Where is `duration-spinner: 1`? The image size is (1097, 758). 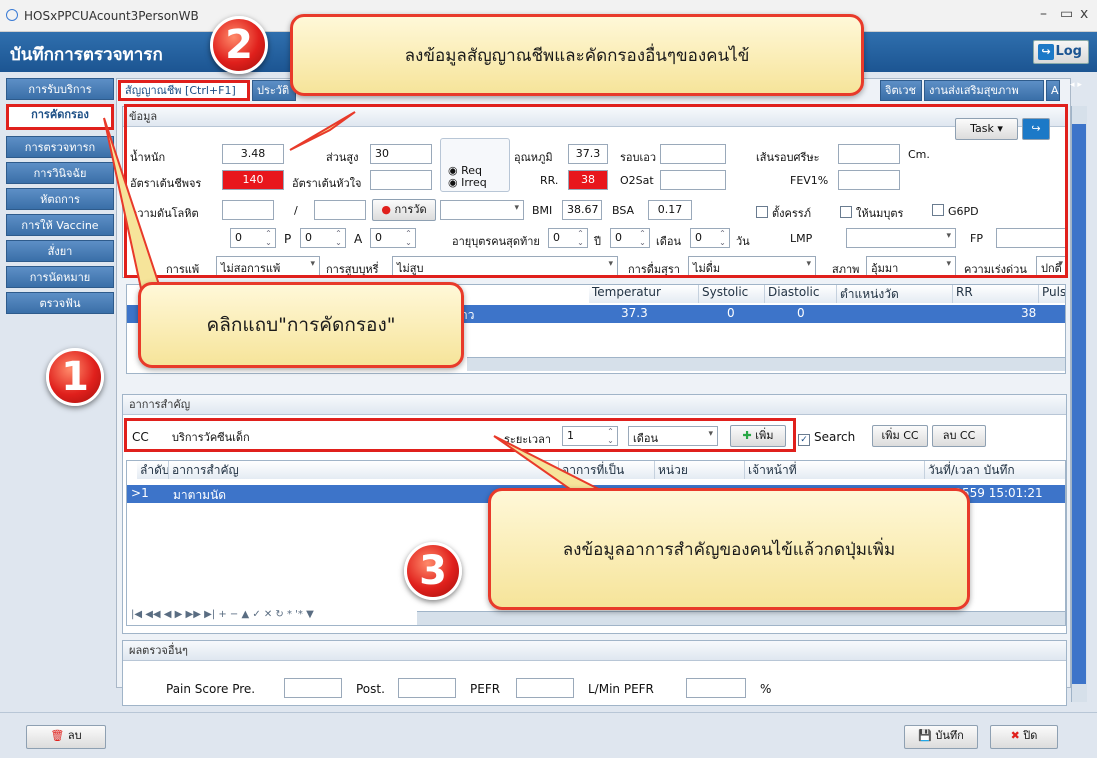
duration-spinner: 1 is located at coordinates (590, 436).